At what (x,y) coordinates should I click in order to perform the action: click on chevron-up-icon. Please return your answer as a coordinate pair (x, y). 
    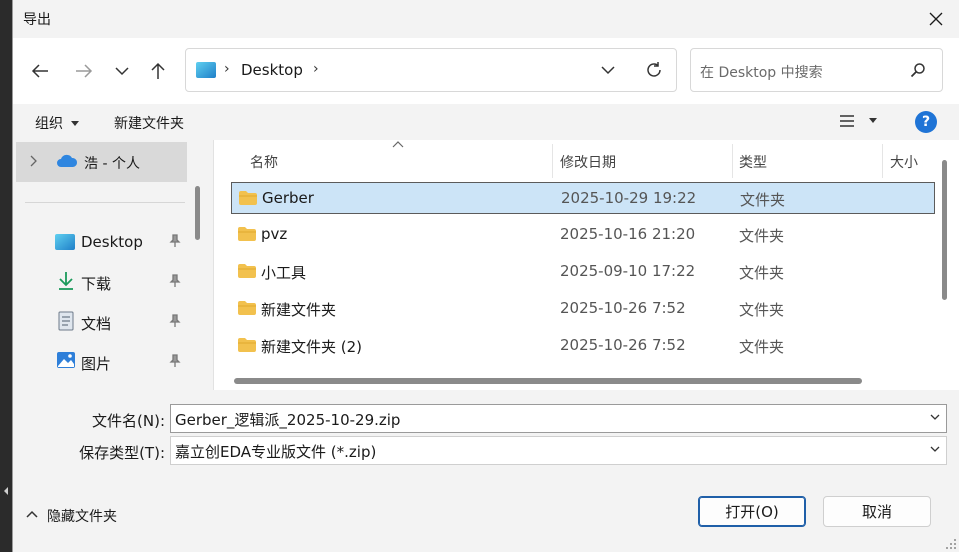
    Looking at the image, I should click on (32, 514).